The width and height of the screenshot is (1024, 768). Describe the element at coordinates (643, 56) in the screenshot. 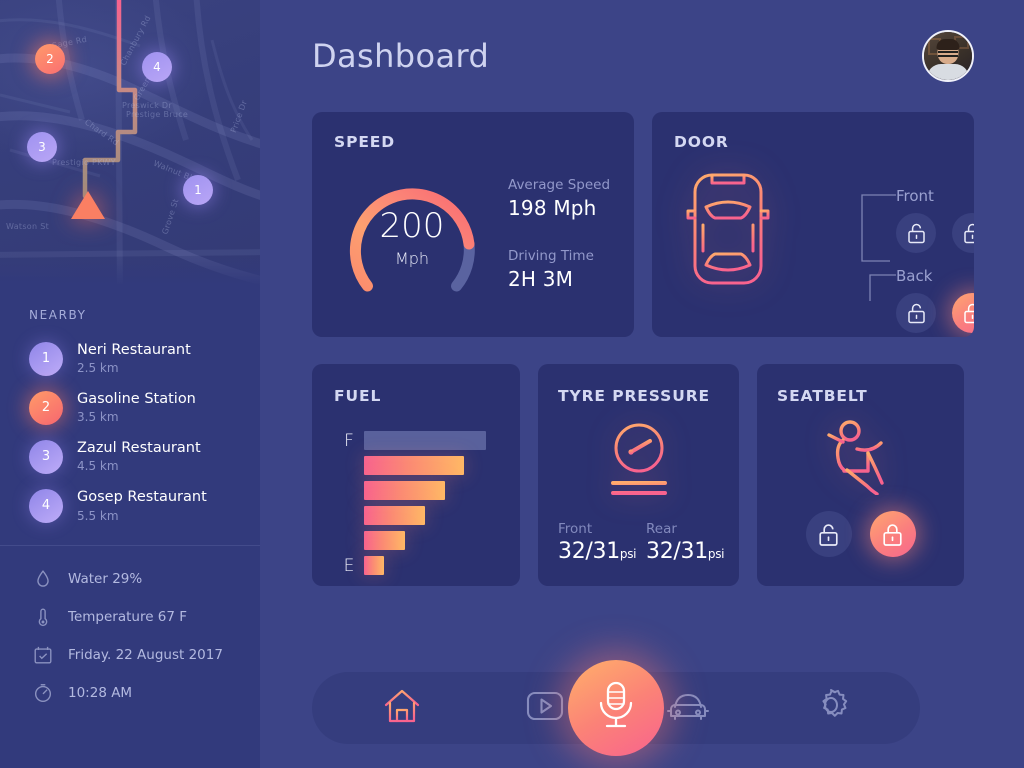

I see `page-header: Dashboard` at that location.